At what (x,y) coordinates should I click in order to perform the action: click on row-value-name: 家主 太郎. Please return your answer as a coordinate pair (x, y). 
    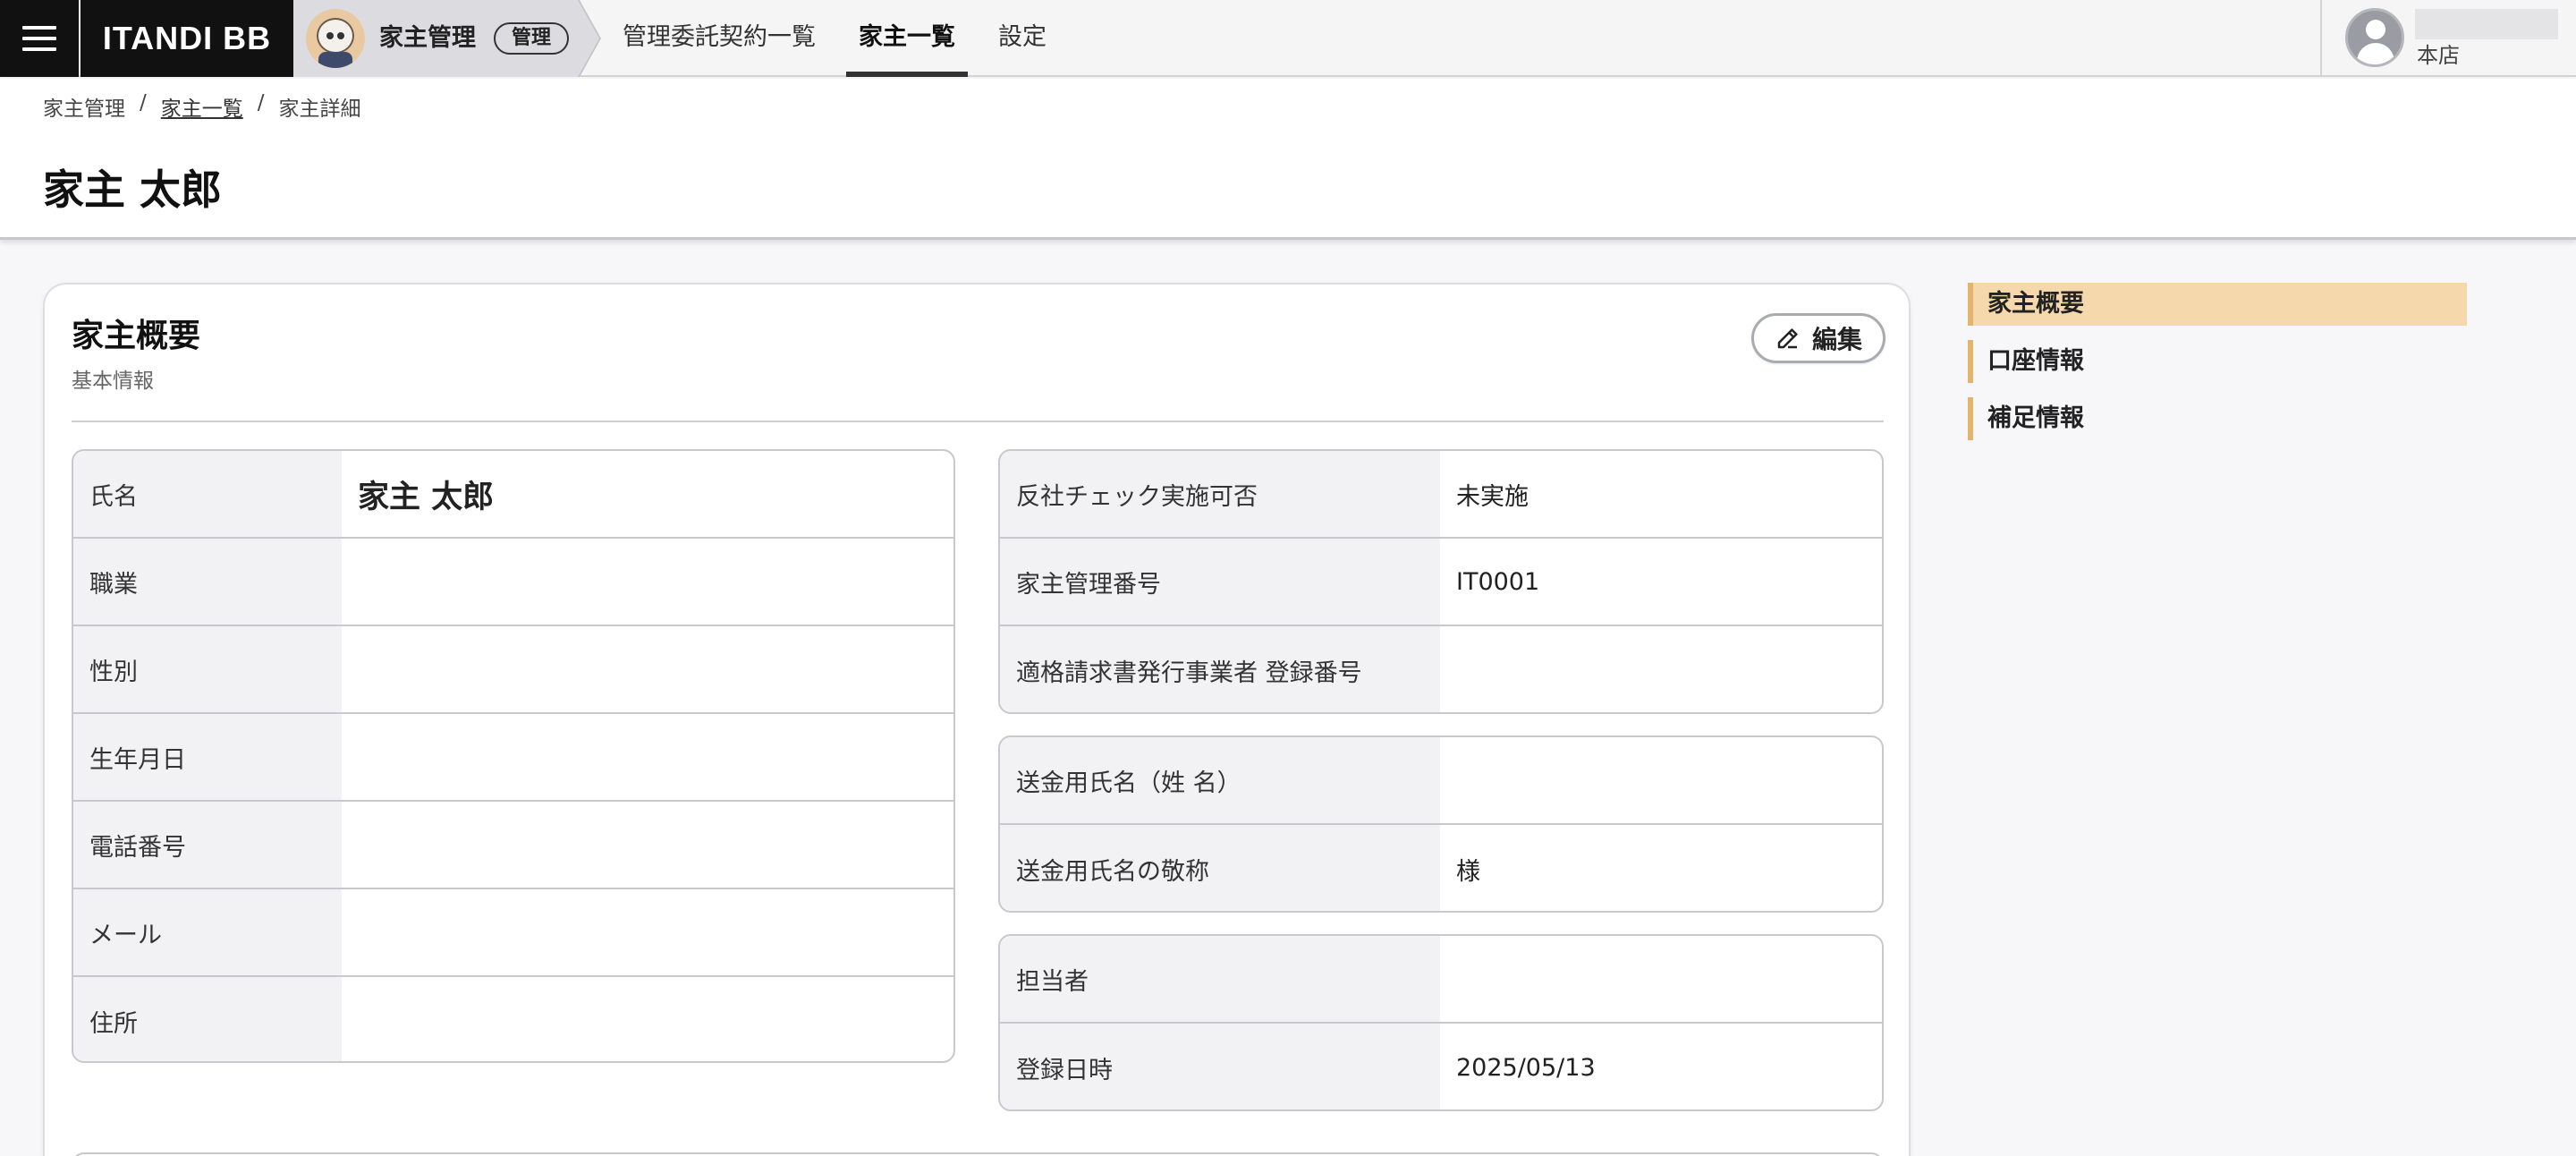
    Looking at the image, I should click on (426, 497).